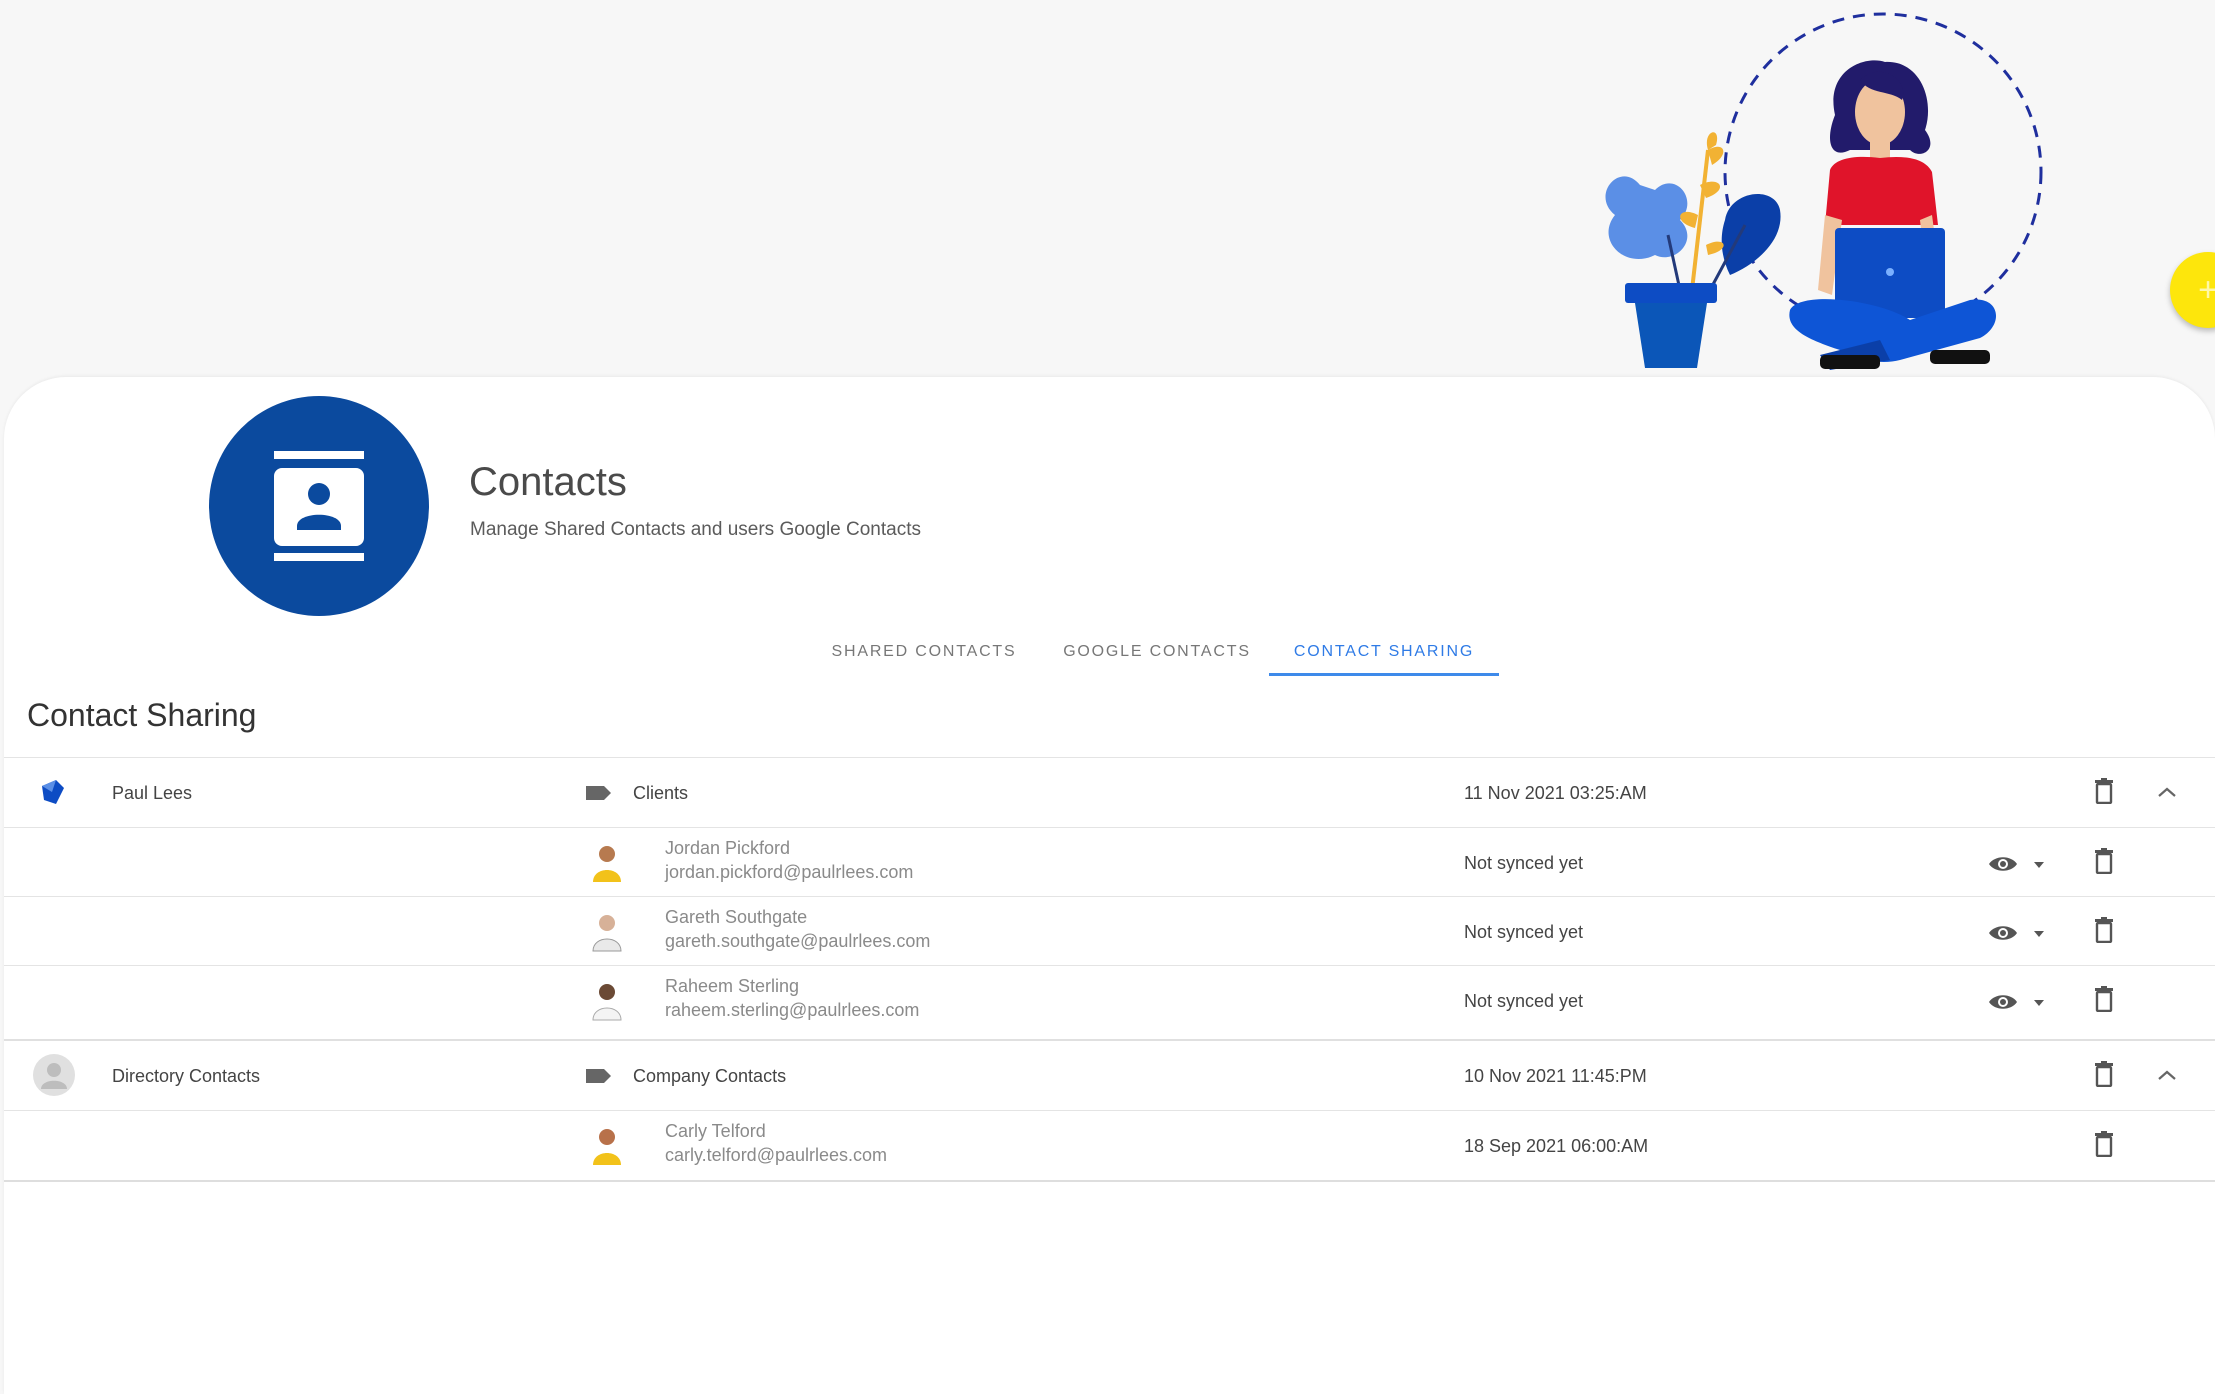  I want to click on shared-date: 11 Nov 2021 03:25:AM, so click(1555, 793).